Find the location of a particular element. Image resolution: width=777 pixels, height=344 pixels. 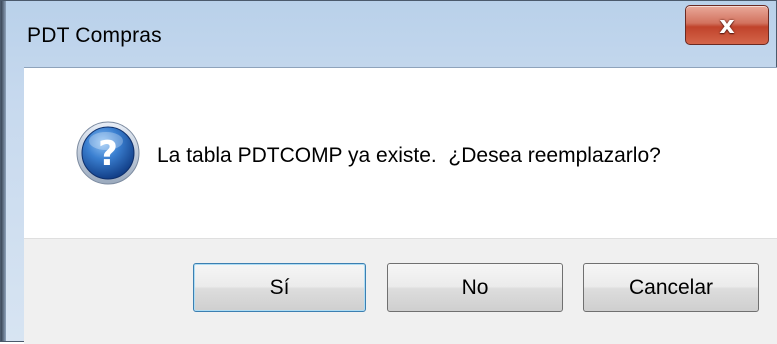

question-icon: ? is located at coordinates (108, 153).